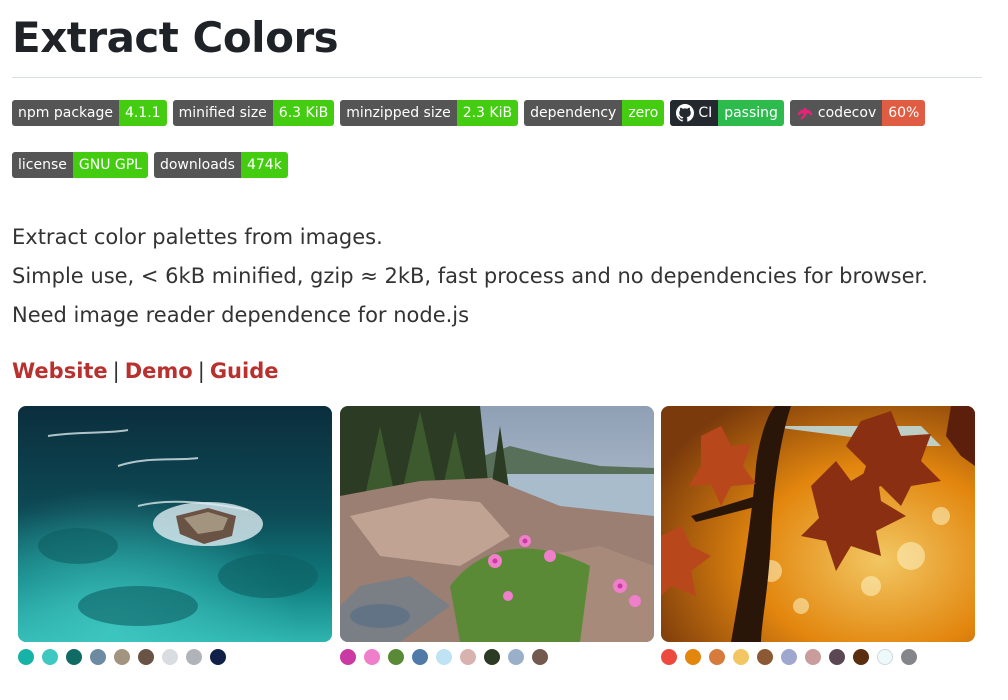 The width and height of the screenshot is (1008, 700). Describe the element at coordinates (142, 113) in the screenshot. I see `badge-value: 4.1.1` at that location.